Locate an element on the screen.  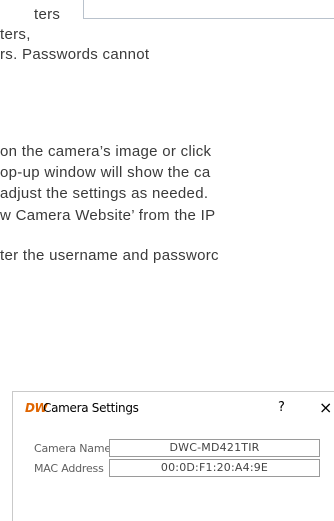
instruction-line: on the camera’s image or click is located at coordinates (106, 151).